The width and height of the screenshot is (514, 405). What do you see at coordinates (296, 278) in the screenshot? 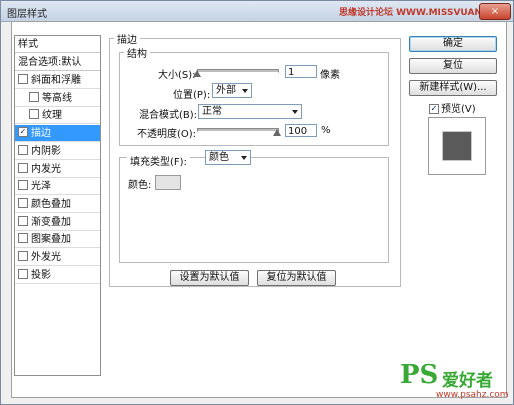
I see `reset-default-button: 复位为默认值` at bounding box center [296, 278].